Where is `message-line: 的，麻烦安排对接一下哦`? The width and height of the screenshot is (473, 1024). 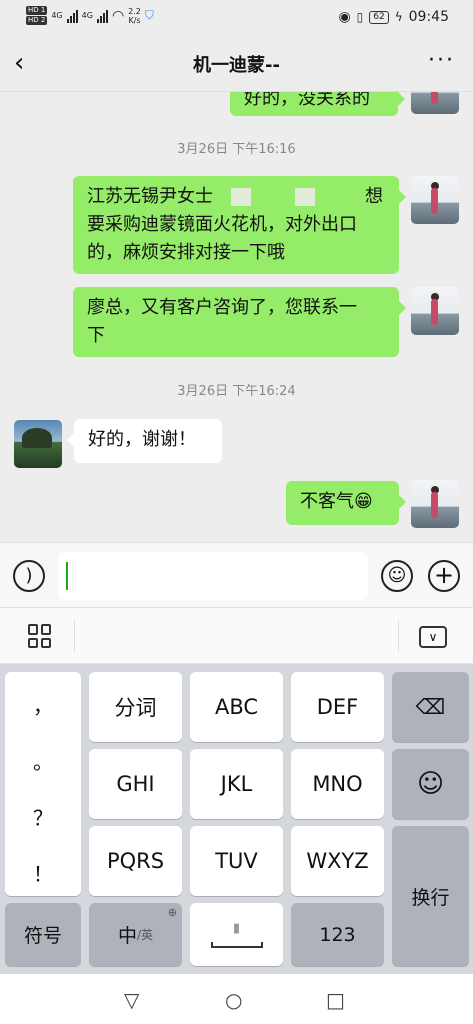 message-line: 的，麻烦安排对接一下哦 is located at coordinates (186, 252).